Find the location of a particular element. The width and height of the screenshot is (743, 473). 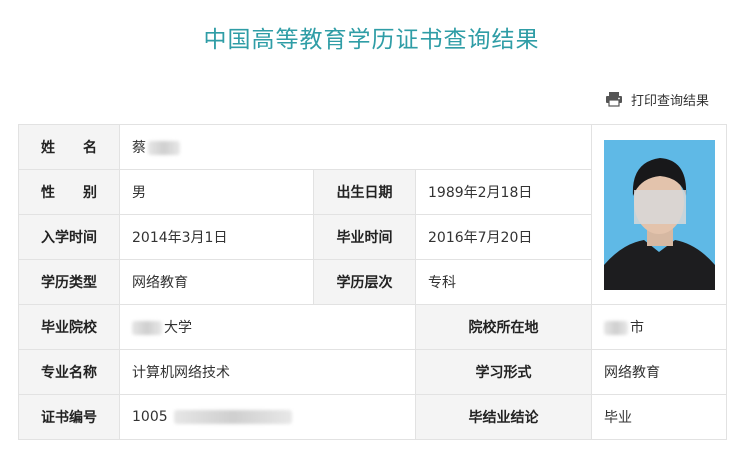

cert-no-label: 证书编号 is located at coordinates (69, 417).